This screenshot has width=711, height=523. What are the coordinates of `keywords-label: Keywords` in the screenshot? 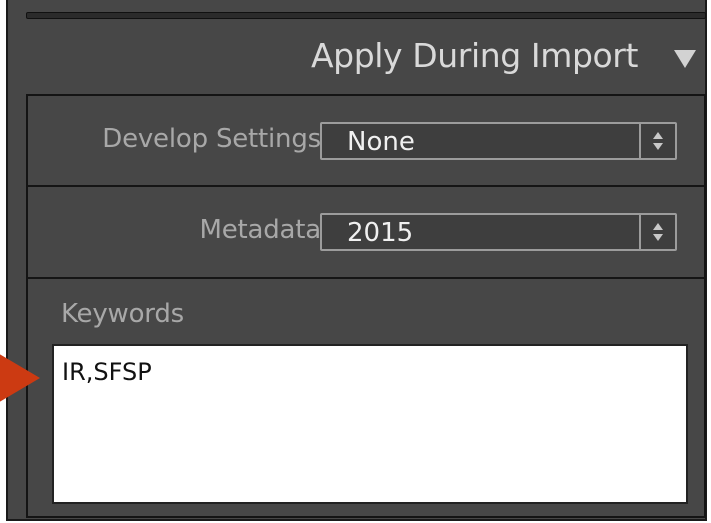 It's located at (122, 314).